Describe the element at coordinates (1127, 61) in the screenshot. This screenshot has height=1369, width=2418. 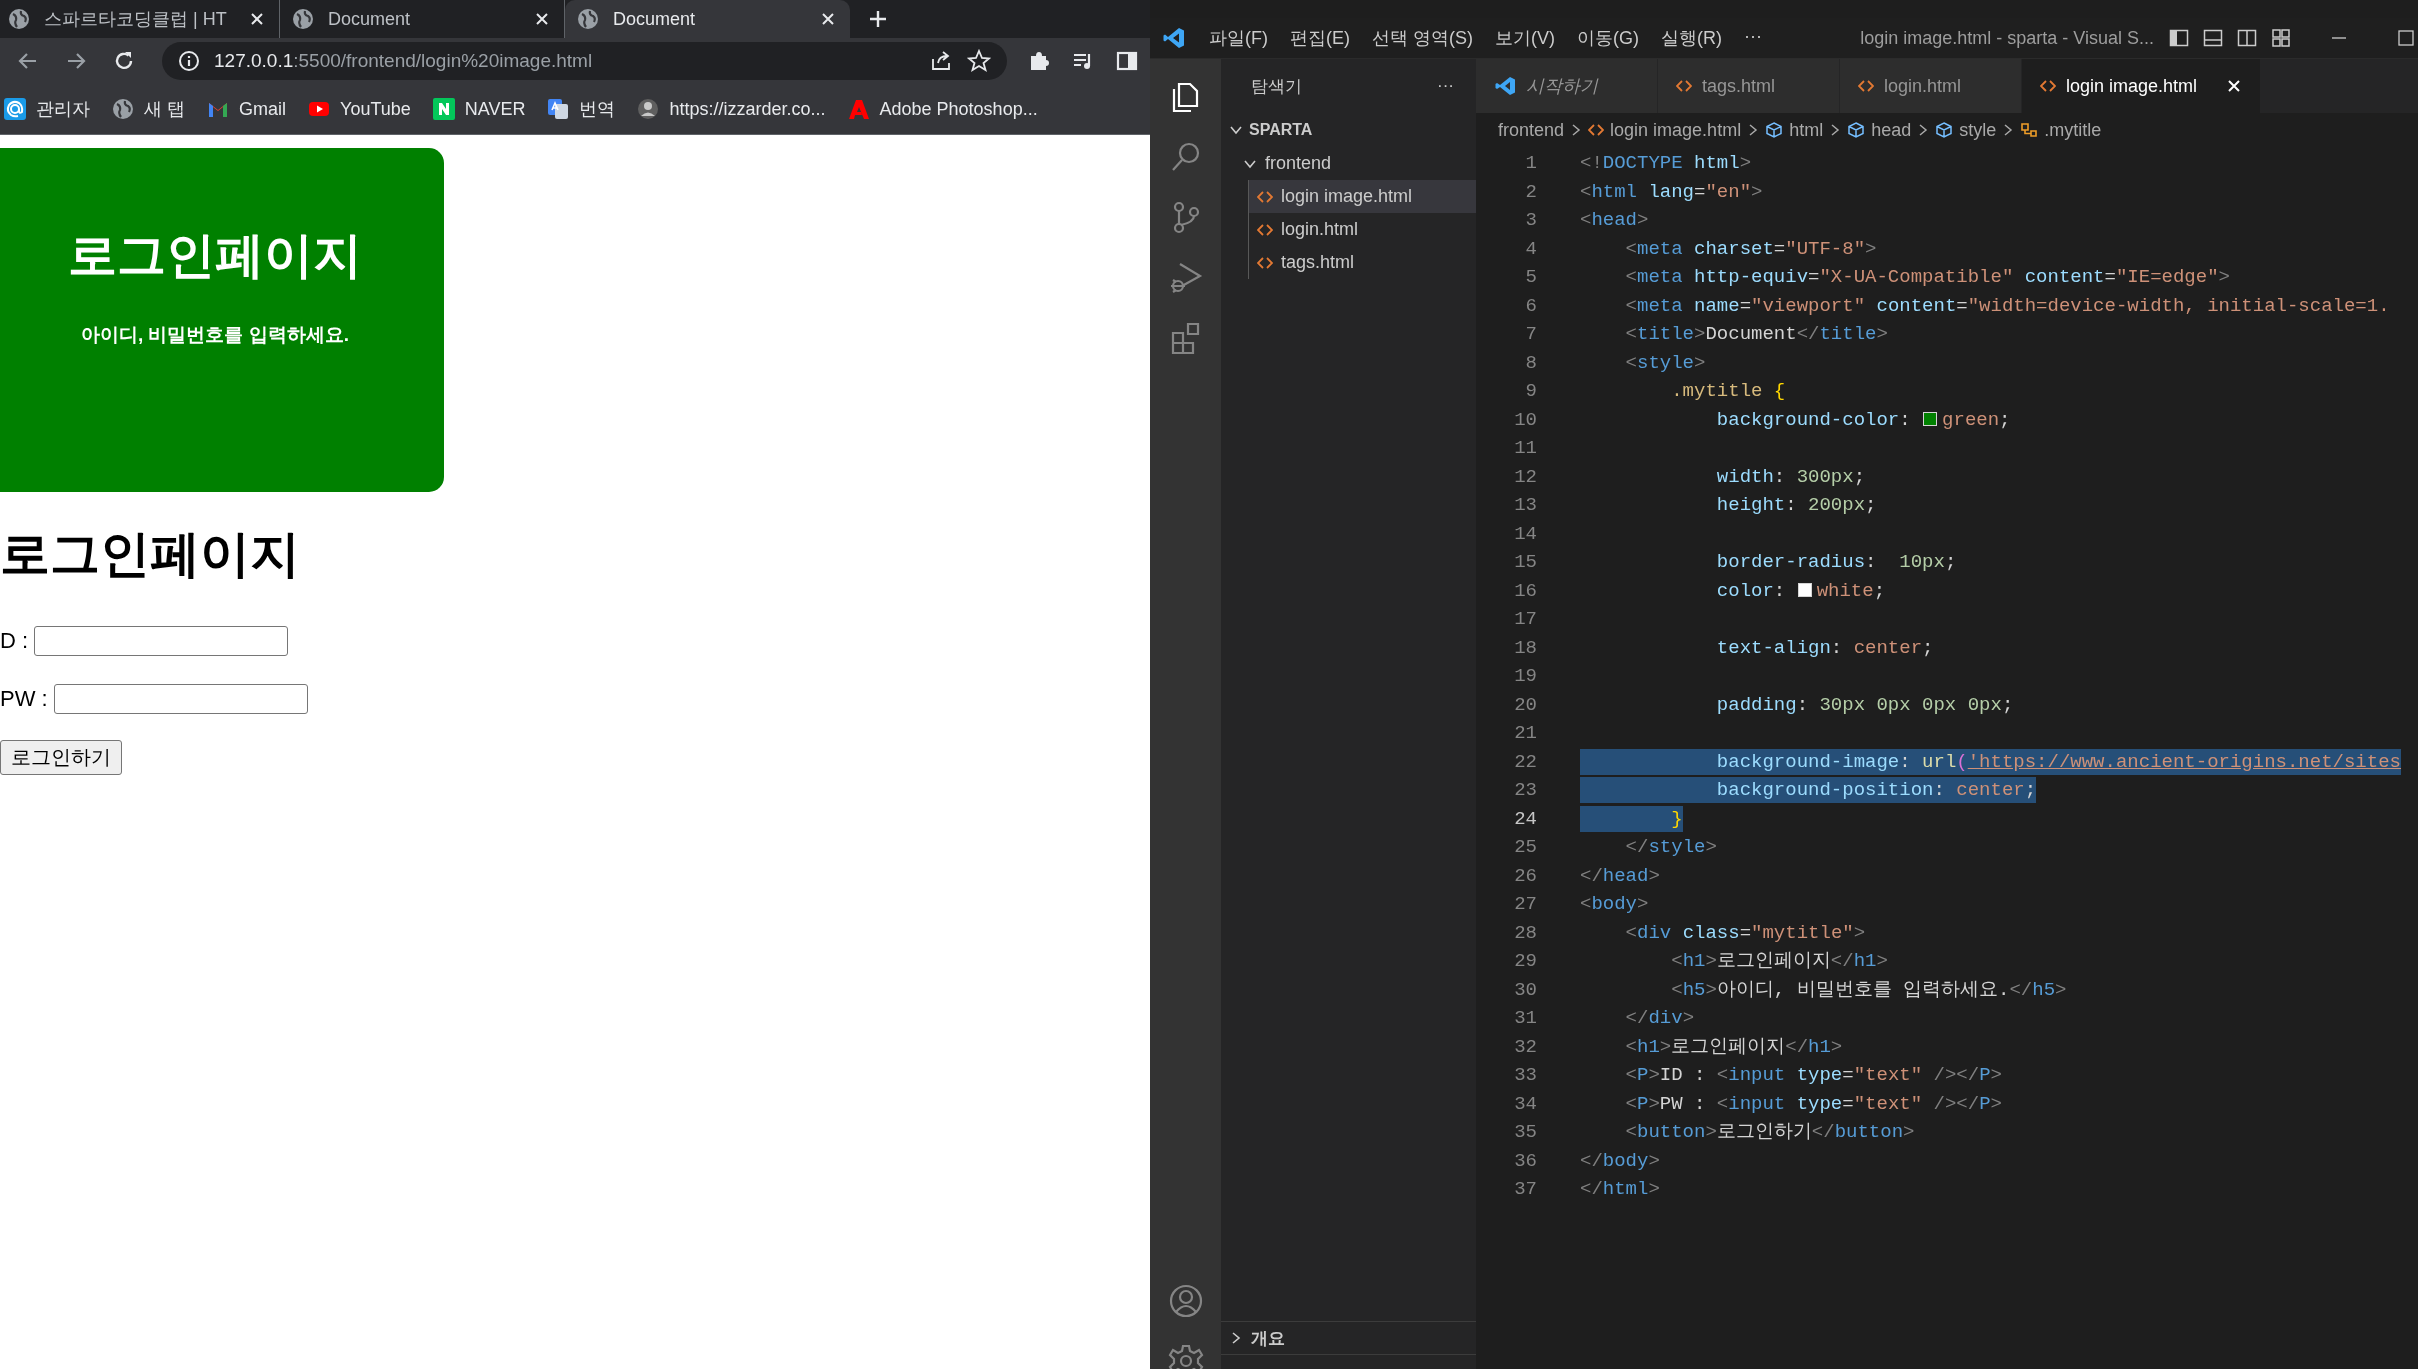
I see `side-panel-icon` at that location.